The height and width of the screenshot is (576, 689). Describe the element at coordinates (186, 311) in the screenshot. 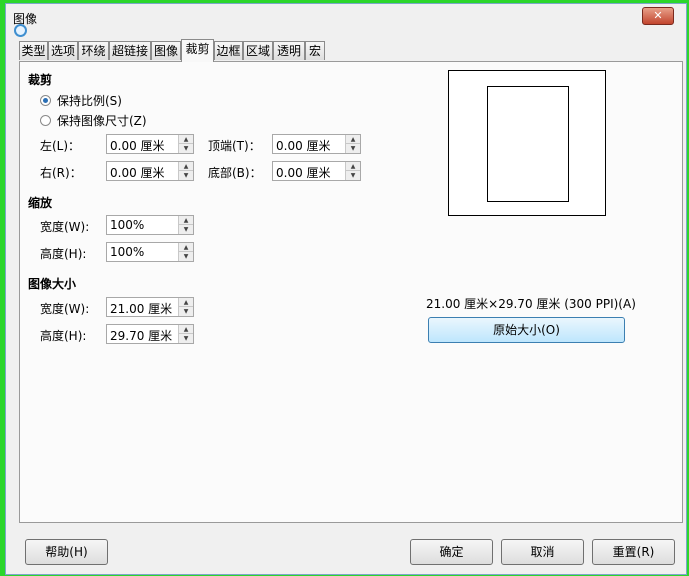

I see `size-width-down-button: ▼` at that location.